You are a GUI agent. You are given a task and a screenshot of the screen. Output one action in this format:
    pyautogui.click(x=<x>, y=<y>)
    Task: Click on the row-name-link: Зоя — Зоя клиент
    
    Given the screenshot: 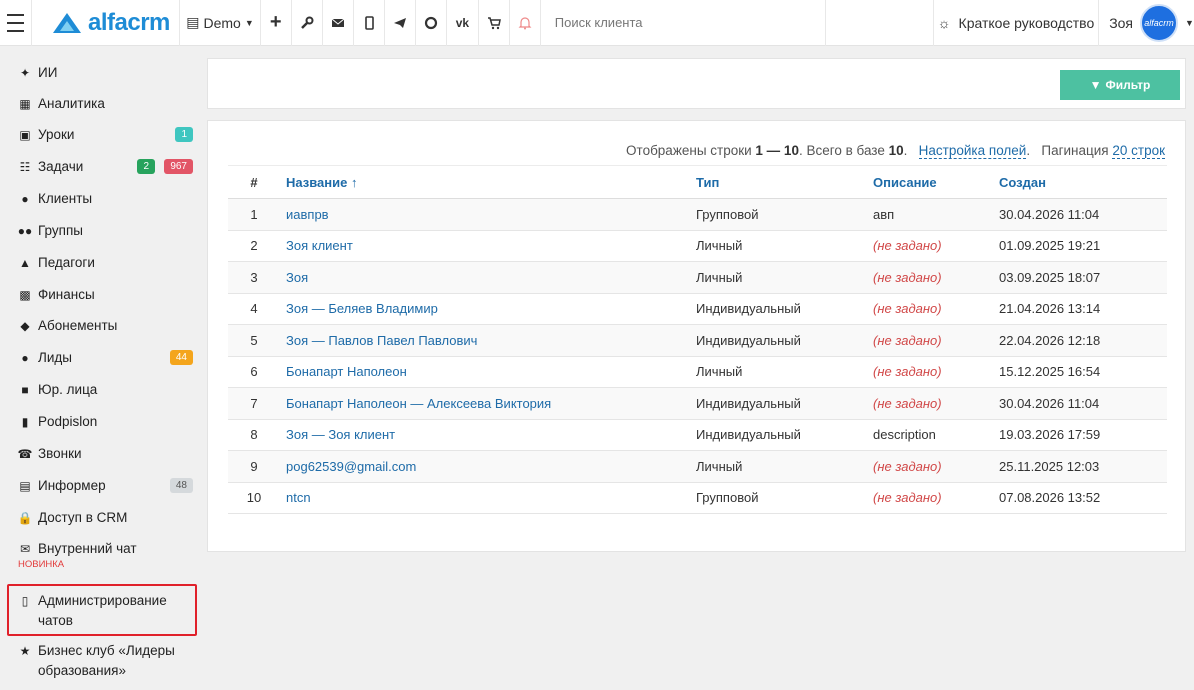 What is the action you would take?
    pyautogui.click(x=485, y=435)
    